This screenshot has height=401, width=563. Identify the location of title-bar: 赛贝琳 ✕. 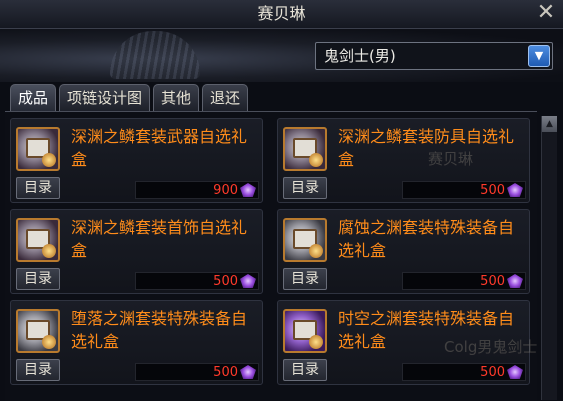
(281, 14).